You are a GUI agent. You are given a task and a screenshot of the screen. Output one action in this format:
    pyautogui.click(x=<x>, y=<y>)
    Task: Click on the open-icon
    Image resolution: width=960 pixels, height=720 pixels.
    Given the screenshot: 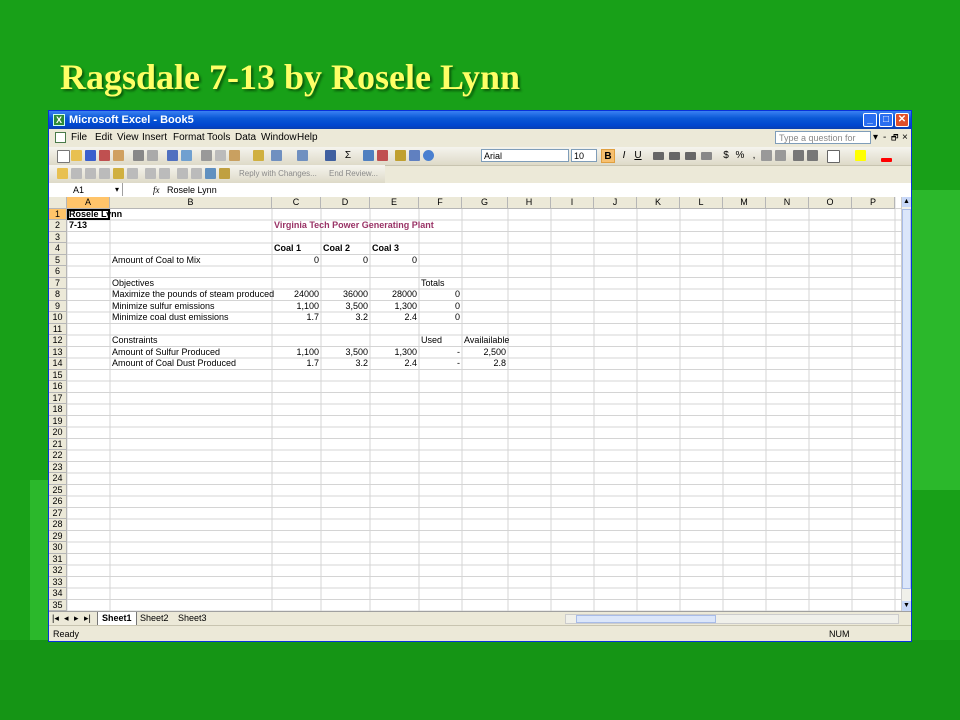 What is the action you would take?
    pyautogui.click(x=76, y=155)
    